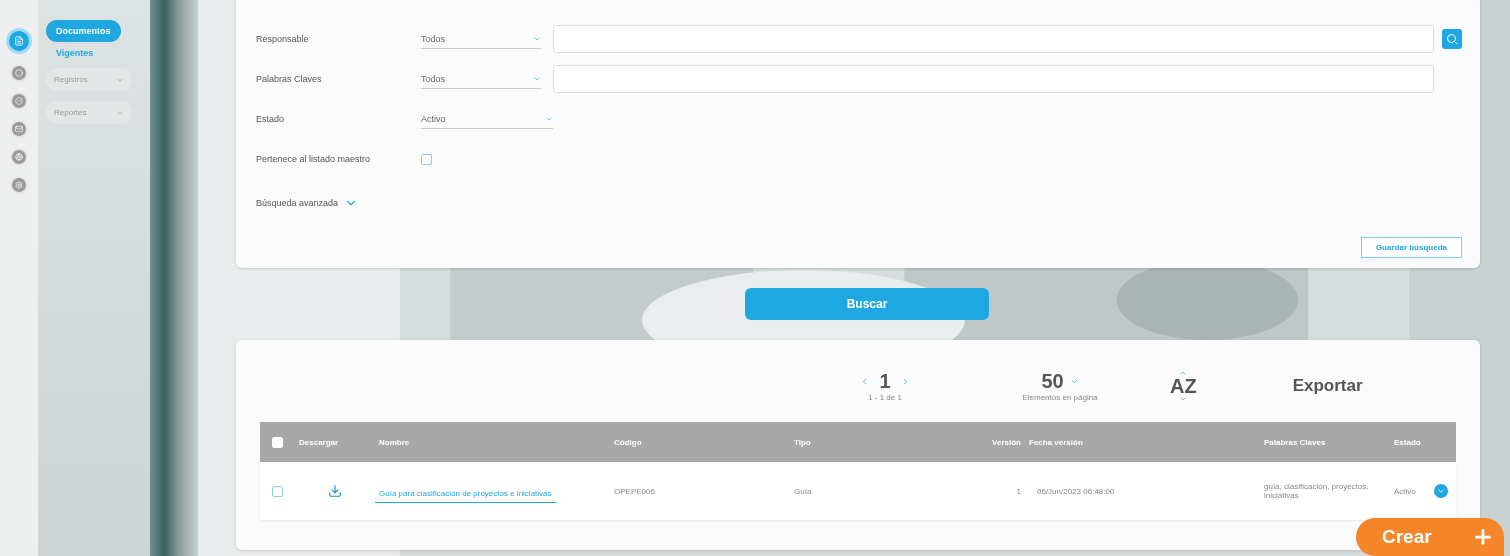  I want to click on table-cell-text: OPEPE006, so click(634, 491).